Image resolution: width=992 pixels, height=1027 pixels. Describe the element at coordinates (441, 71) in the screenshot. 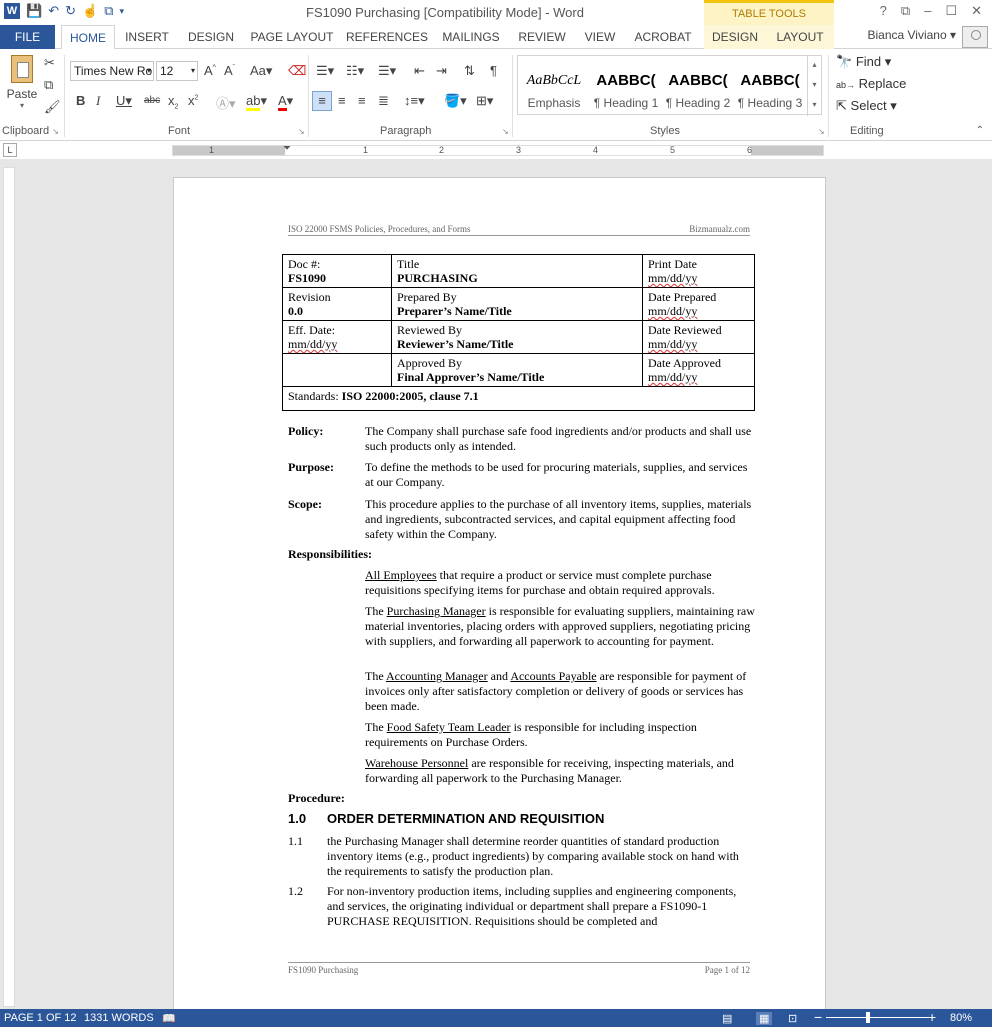

I see `increase-indent-icon: ⇥` at that location.